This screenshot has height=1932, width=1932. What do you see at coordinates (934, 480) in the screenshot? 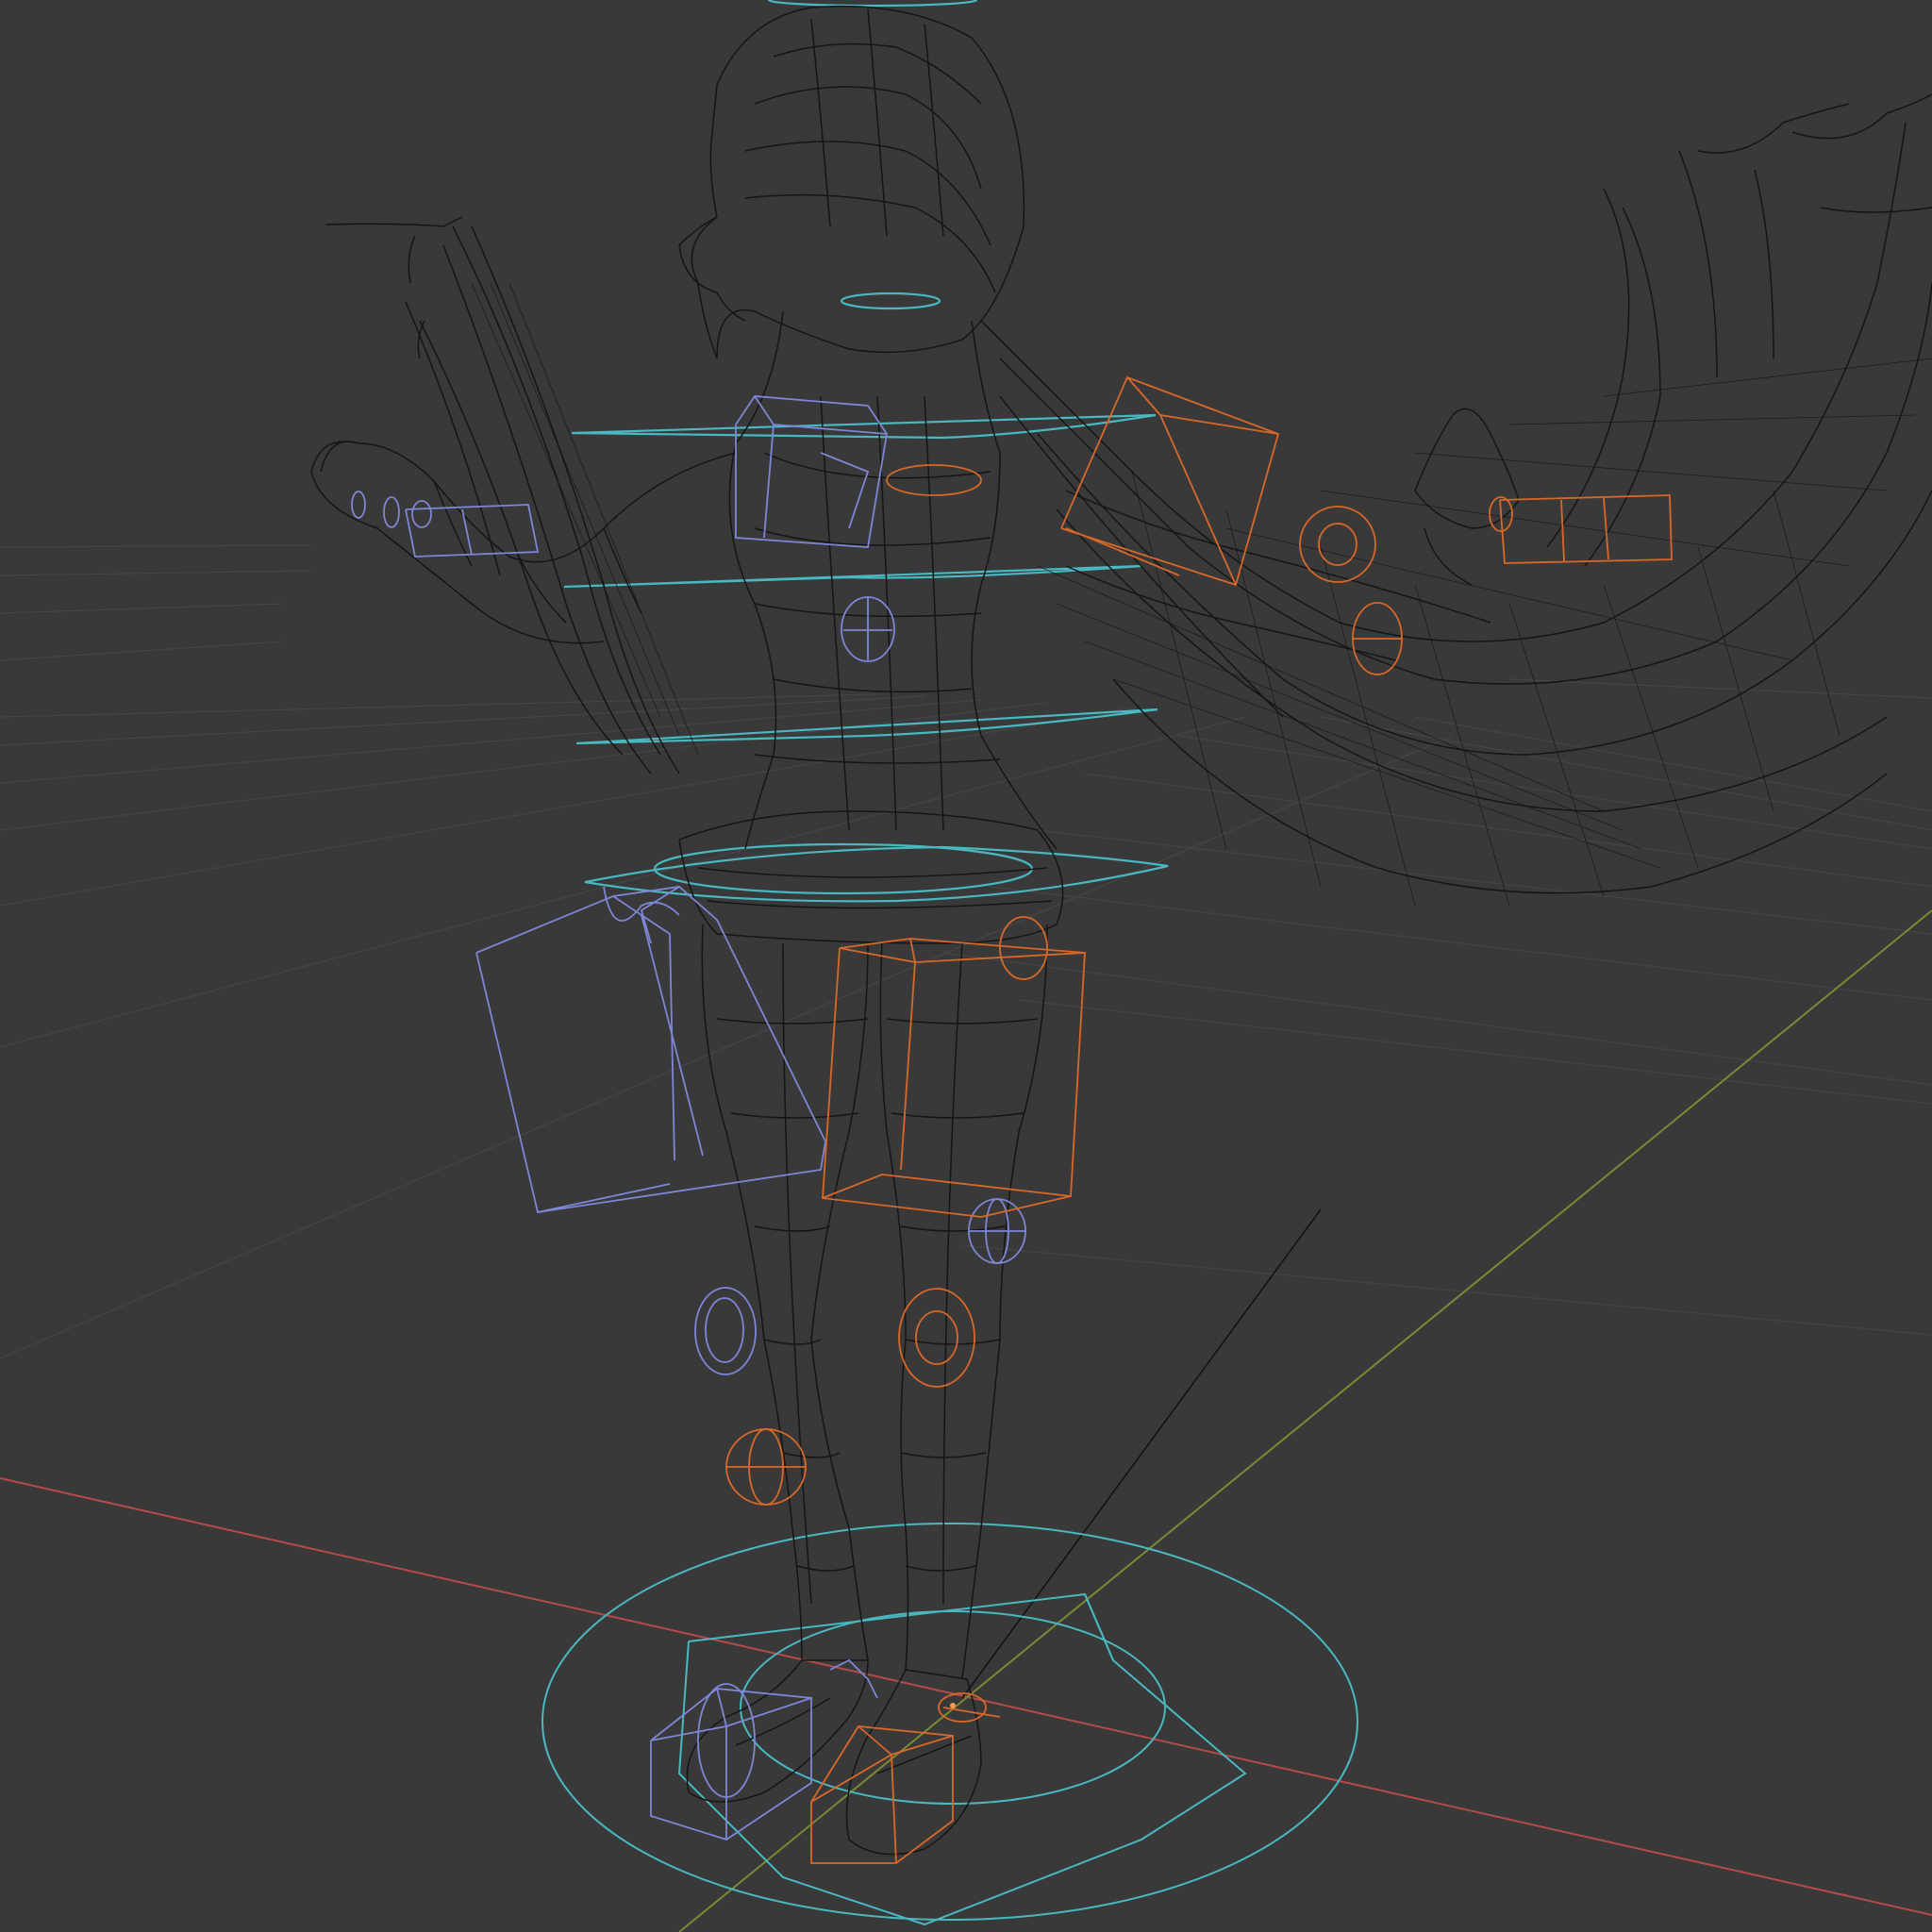
I see `right-collar-control` at bounding box center [934, 480].